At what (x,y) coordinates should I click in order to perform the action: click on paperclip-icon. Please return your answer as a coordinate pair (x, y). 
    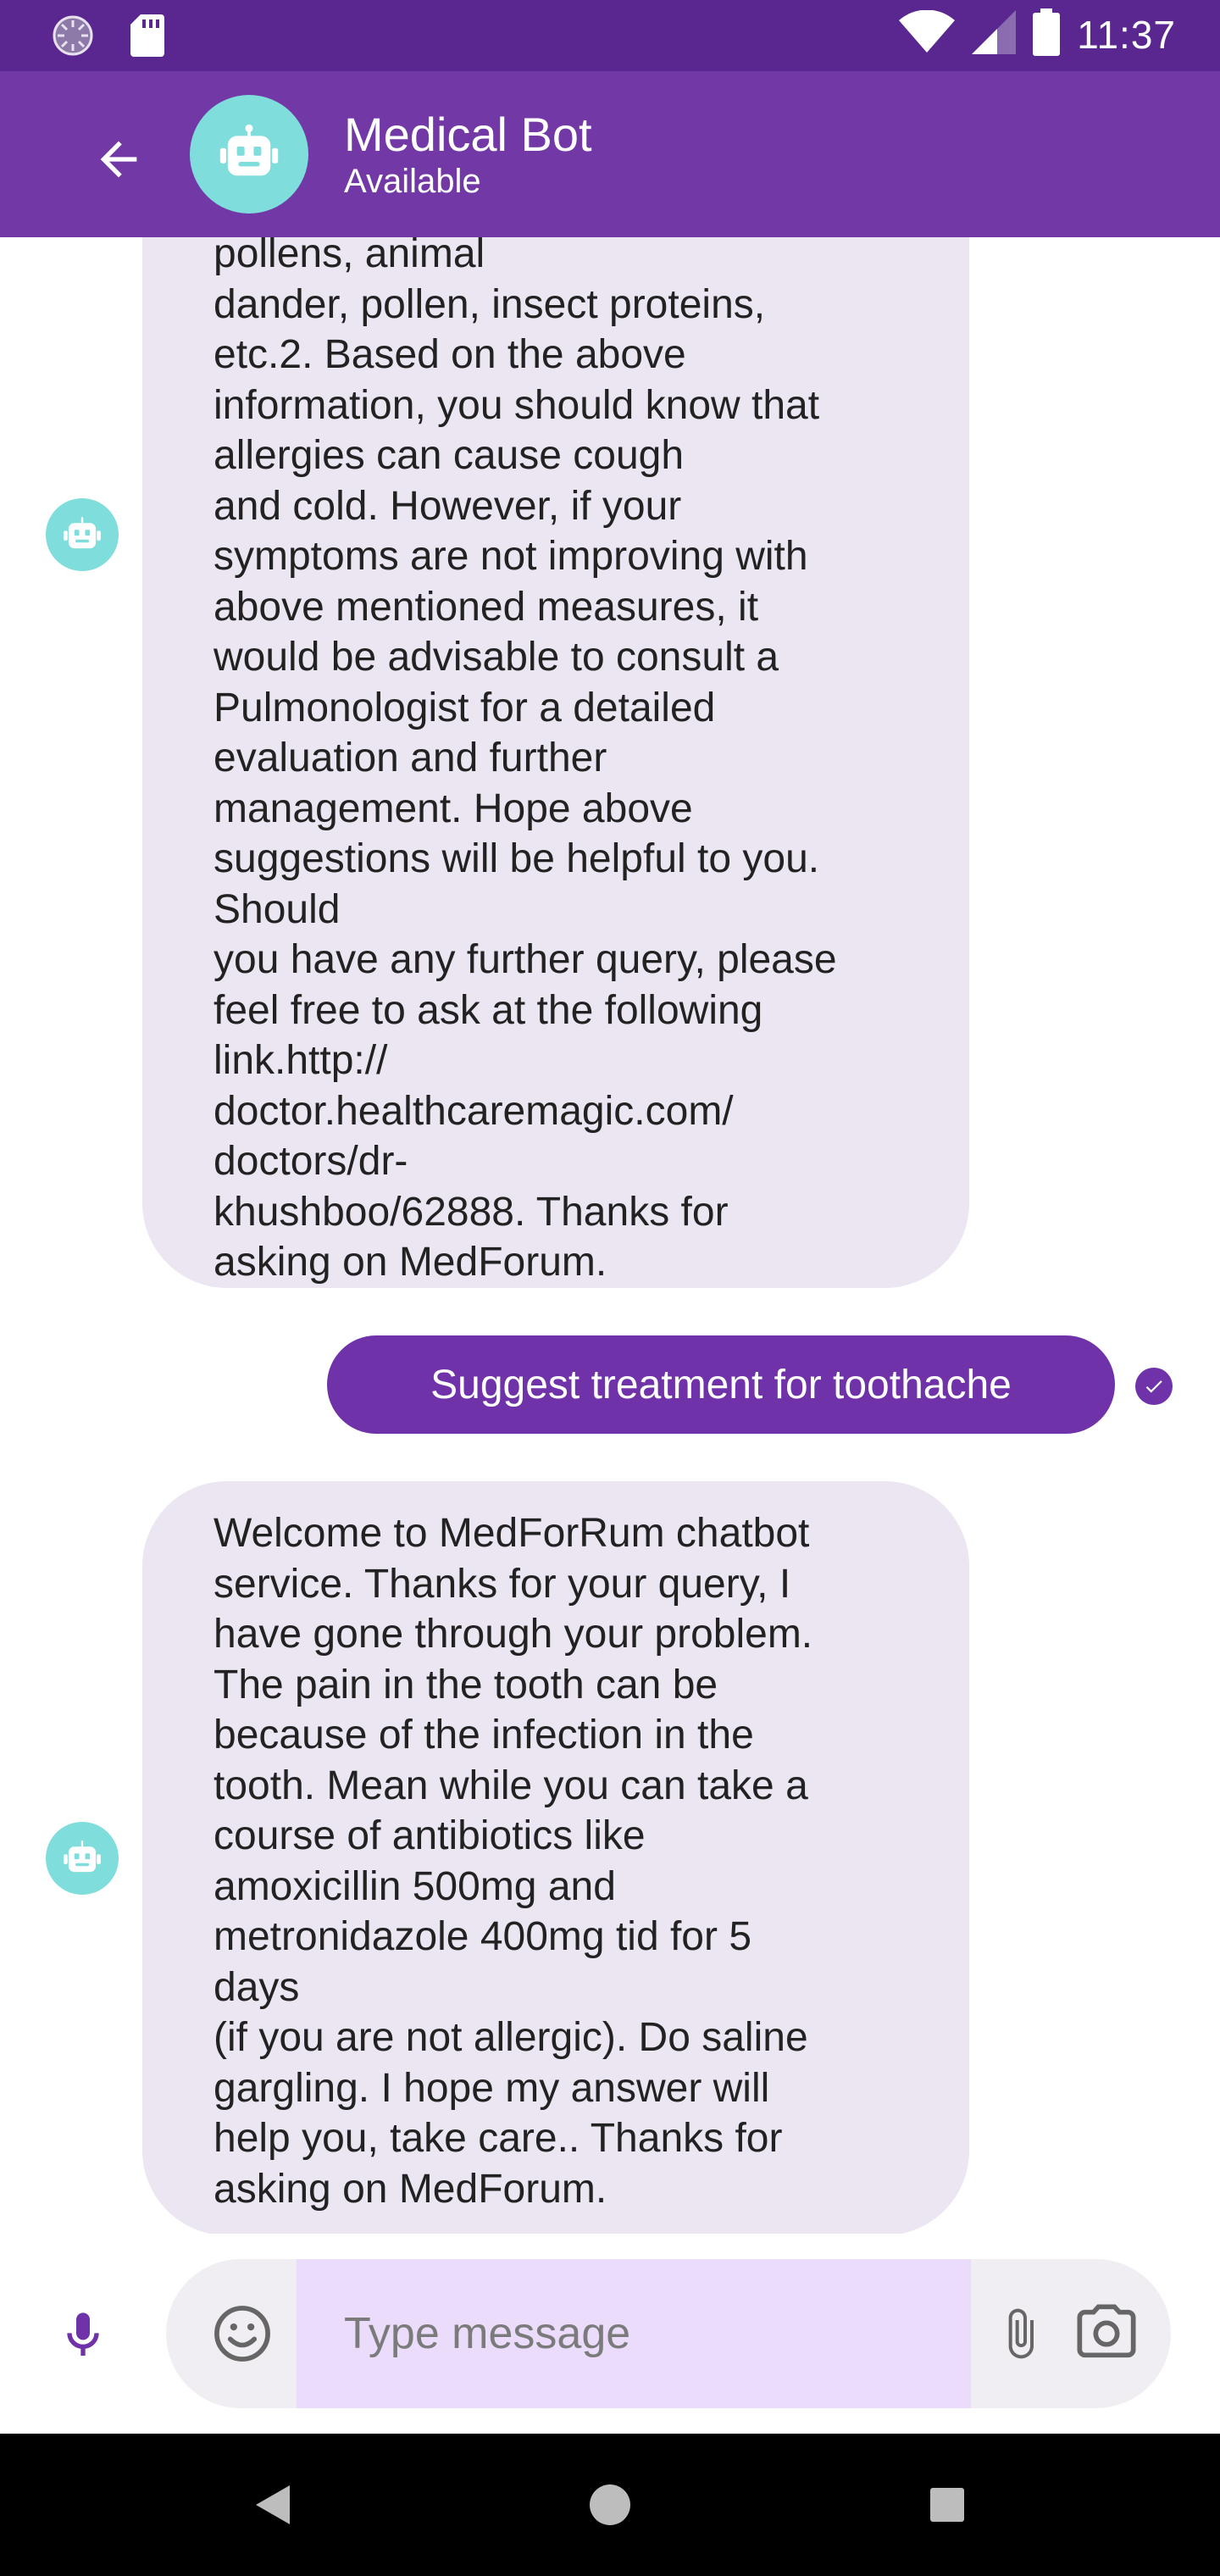
    Looking at the image, I should click on (1021, 2333).